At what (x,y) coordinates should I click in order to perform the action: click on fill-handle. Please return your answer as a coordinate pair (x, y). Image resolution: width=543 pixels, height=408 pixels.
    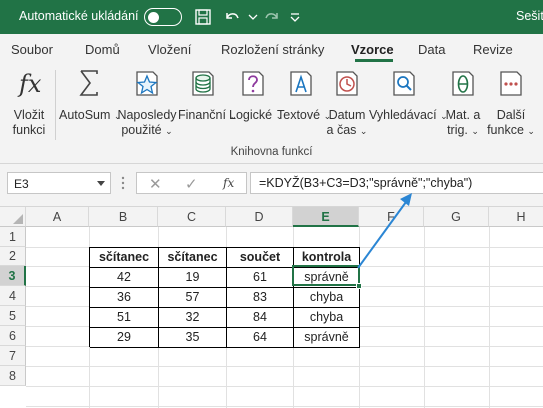
    Looking at the image, I should click on (359, 286).